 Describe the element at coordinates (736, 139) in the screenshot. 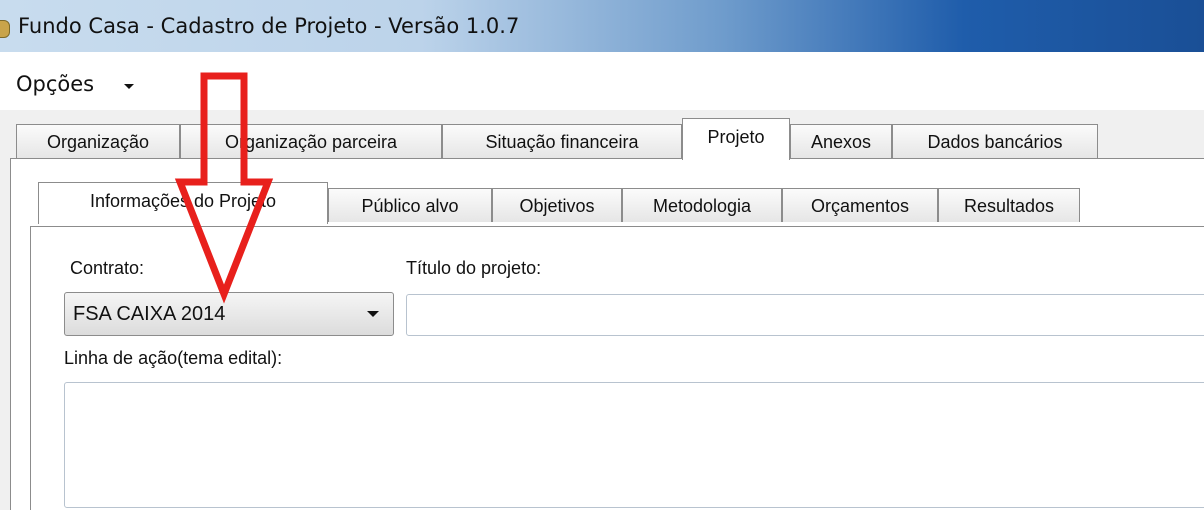

I see `tab-projeto: Projeto` at that location.